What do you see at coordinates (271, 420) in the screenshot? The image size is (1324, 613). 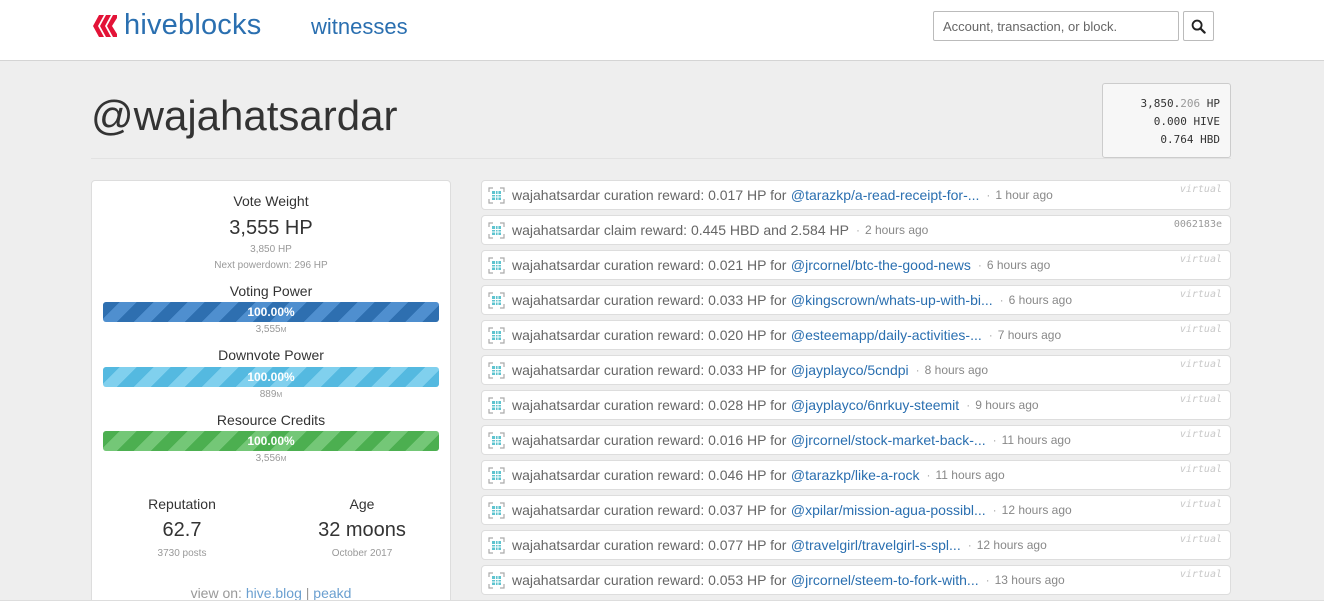 I see `resource-credits-title: Resource Credits` at bounding box center [271, 420].